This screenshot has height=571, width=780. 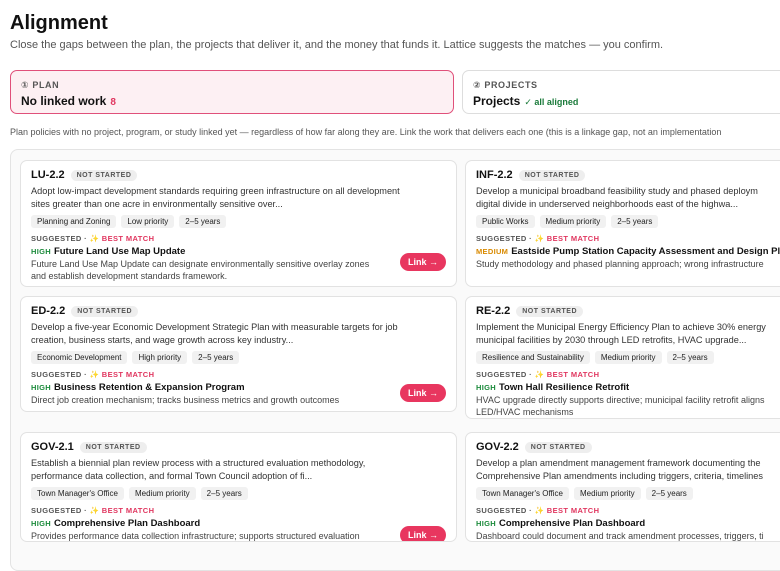 What do you see at coordinates (79, 357) in the screenshot?
I see `policy-tag: Economic Development` at bounding box center [79, 357].